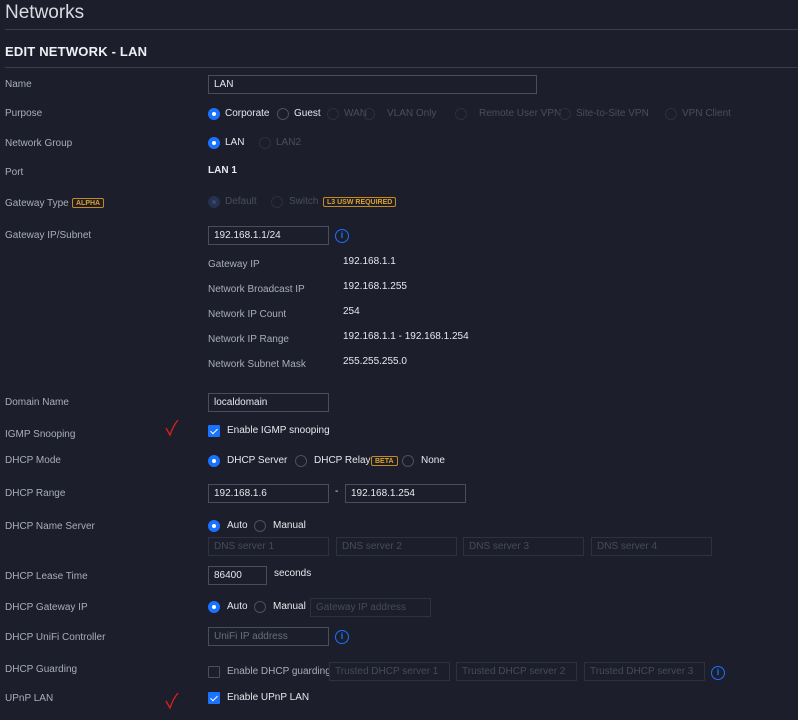  I want to click on option-label: Remote User VPN, so click(520, 113).